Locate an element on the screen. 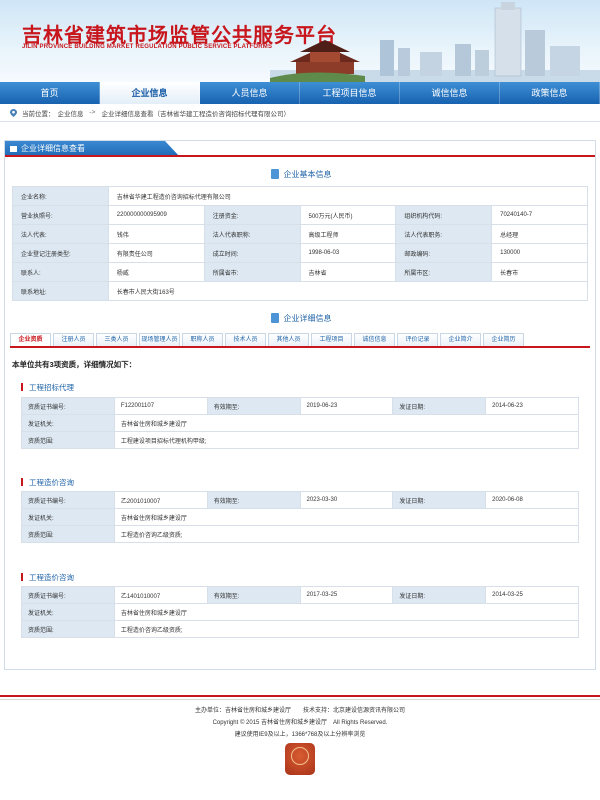  qualification-title-text: 工程招标代理 is located at coordinates (51, 387).